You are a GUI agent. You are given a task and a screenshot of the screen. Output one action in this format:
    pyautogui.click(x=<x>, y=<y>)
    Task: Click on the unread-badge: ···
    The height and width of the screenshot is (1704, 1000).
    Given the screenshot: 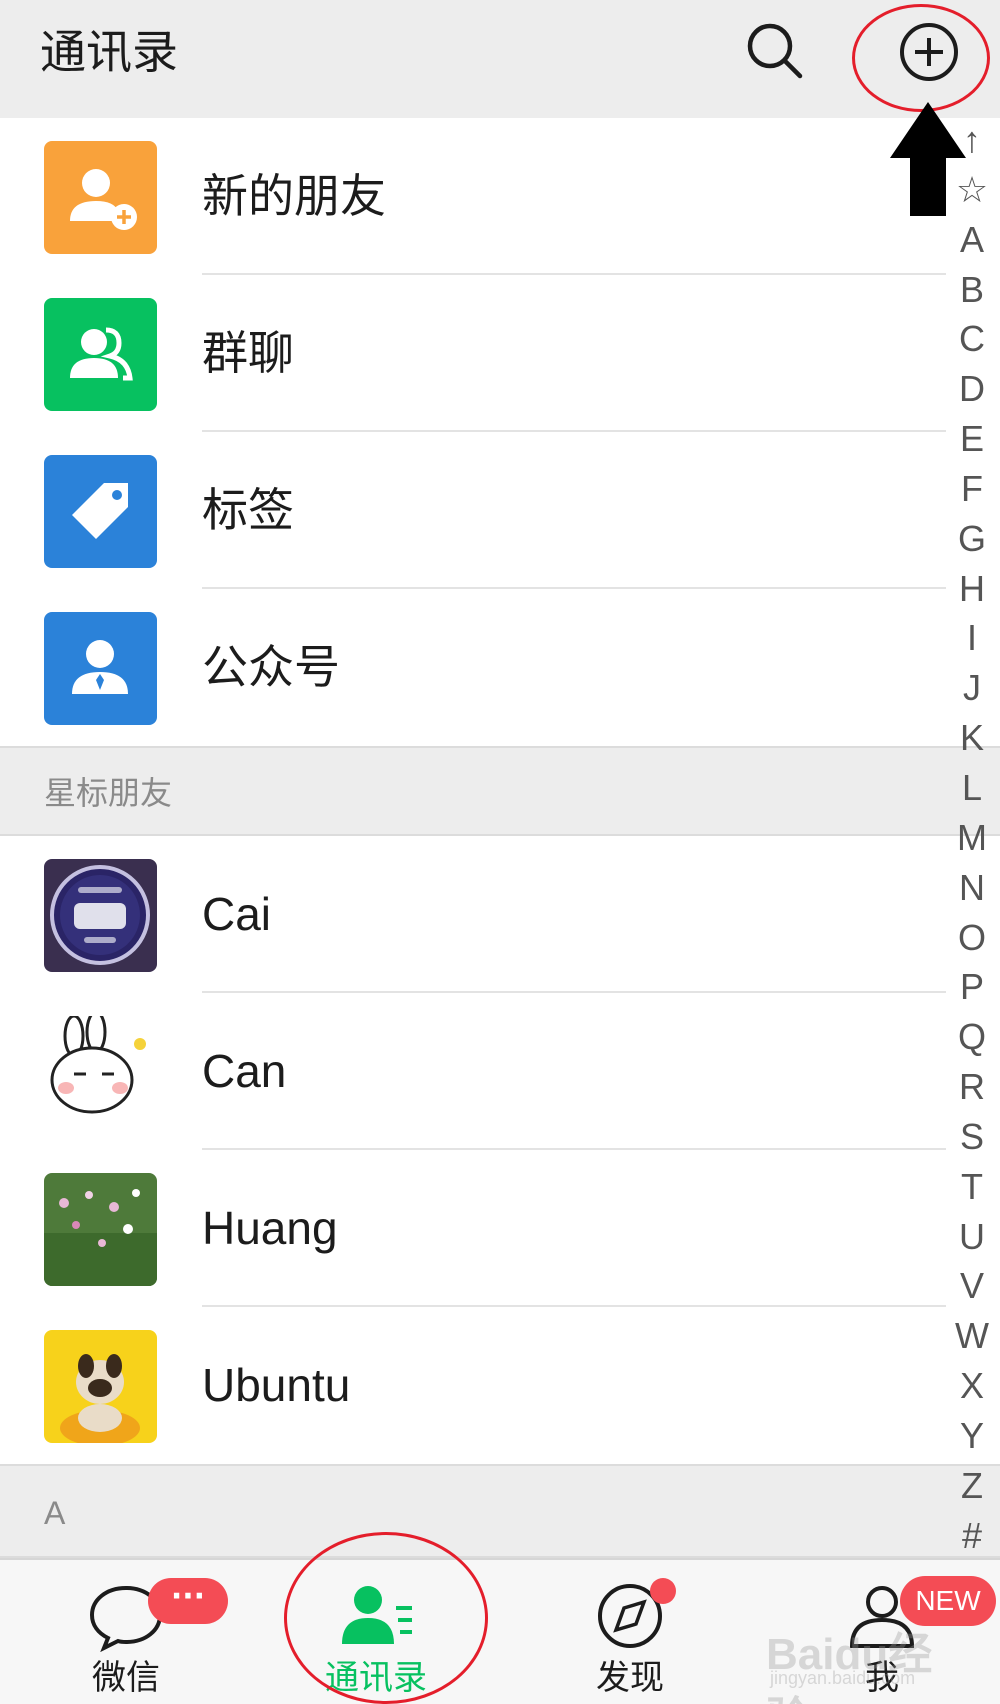 What is the action you would take?
    pyautogui.click(x=188, y=1601)
    